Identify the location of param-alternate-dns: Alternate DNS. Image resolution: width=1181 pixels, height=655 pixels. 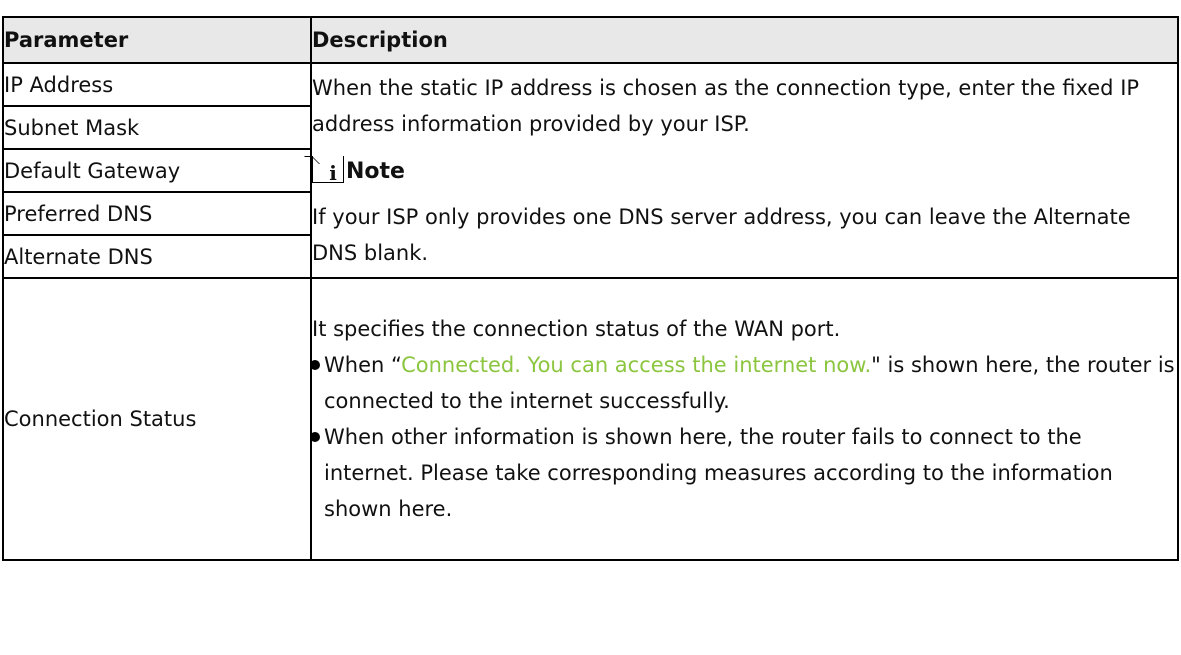
(157, 256).